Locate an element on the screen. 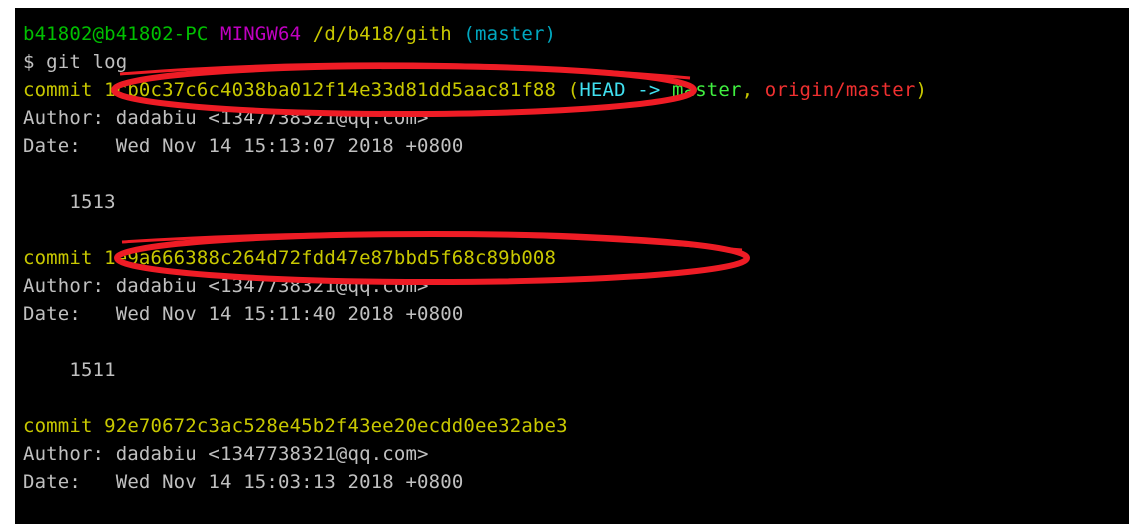  commit-message: 1511 is located at coordinates (92, 370).